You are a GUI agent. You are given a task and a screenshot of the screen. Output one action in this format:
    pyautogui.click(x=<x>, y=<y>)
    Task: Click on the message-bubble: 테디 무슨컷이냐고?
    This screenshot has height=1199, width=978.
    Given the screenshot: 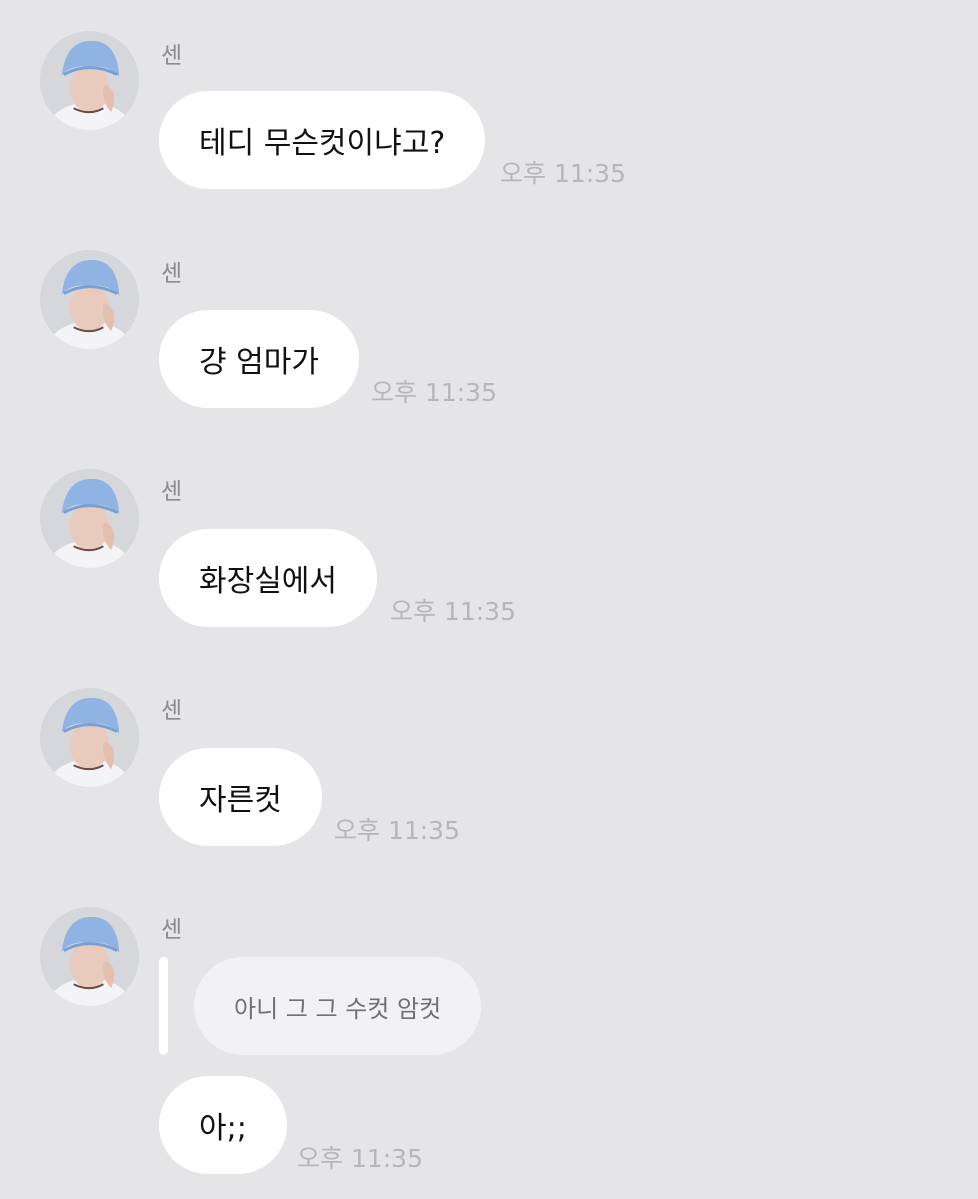 What is the action you would take?
    pyautogui.click(x=322, y=140)
    